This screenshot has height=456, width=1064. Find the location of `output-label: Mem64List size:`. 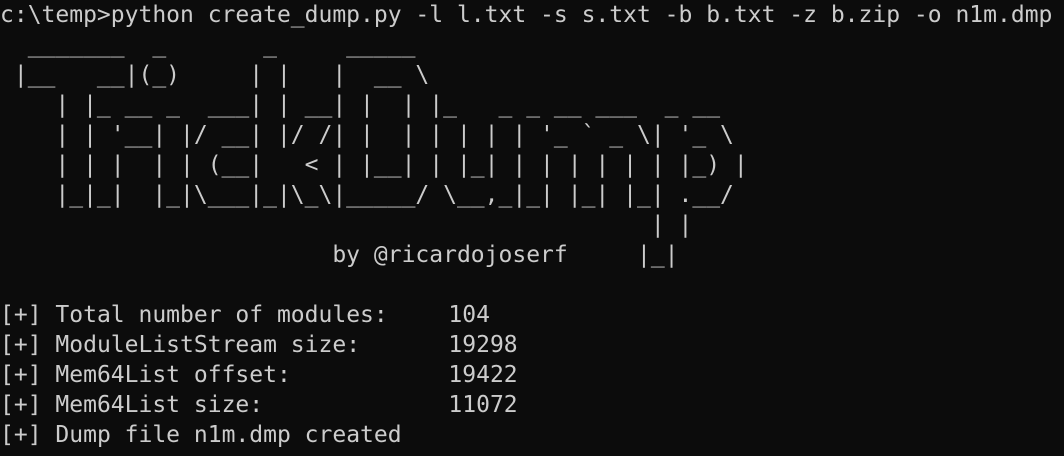

output-label: Mem64List size: is located at coordinates (159, 405).